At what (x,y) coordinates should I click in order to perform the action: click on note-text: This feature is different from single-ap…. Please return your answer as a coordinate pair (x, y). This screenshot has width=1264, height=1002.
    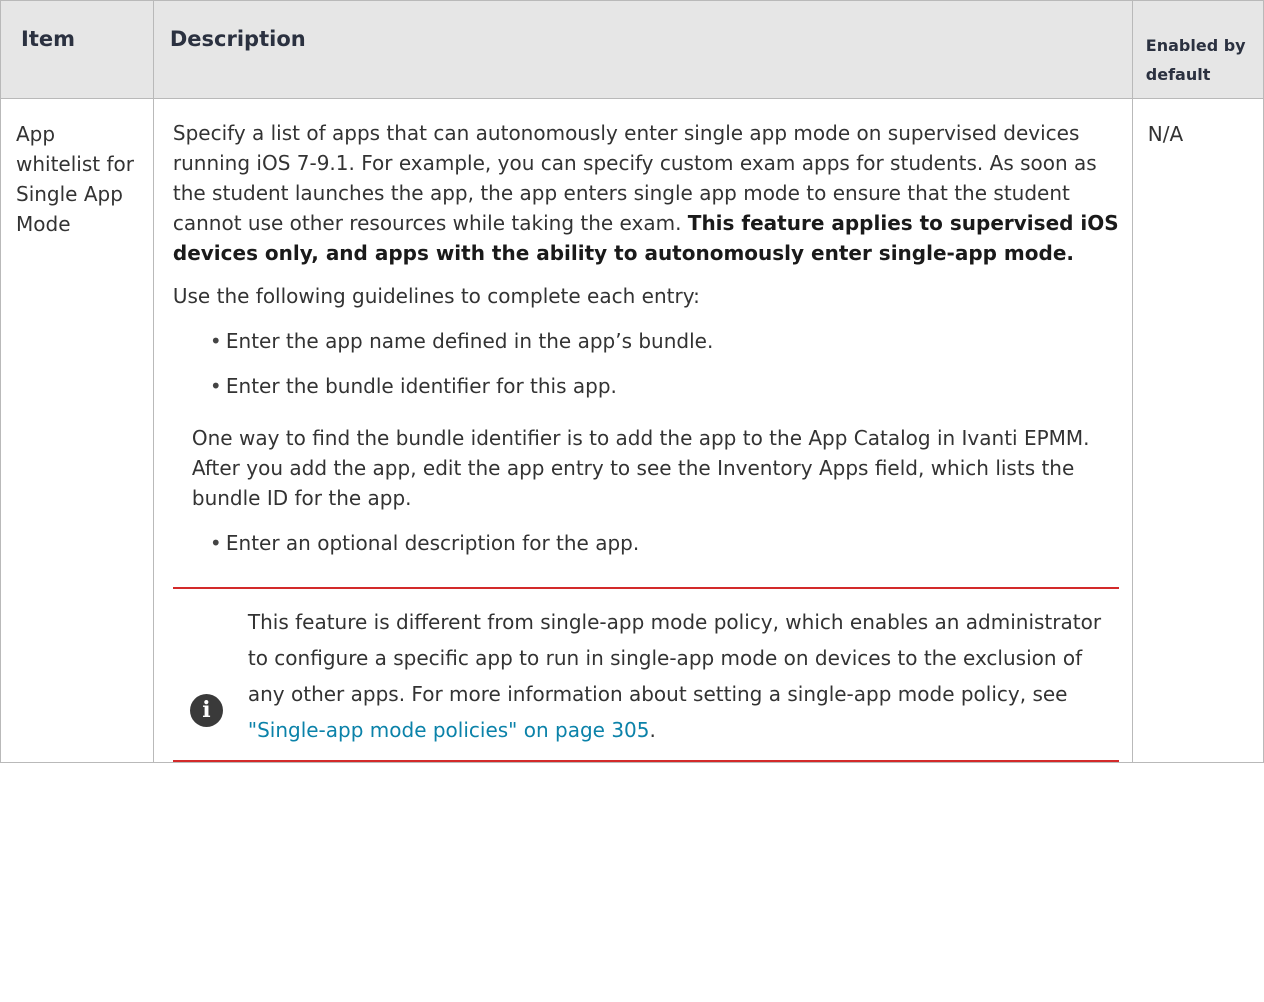
    Looking at the image, I should click on (683, 676).